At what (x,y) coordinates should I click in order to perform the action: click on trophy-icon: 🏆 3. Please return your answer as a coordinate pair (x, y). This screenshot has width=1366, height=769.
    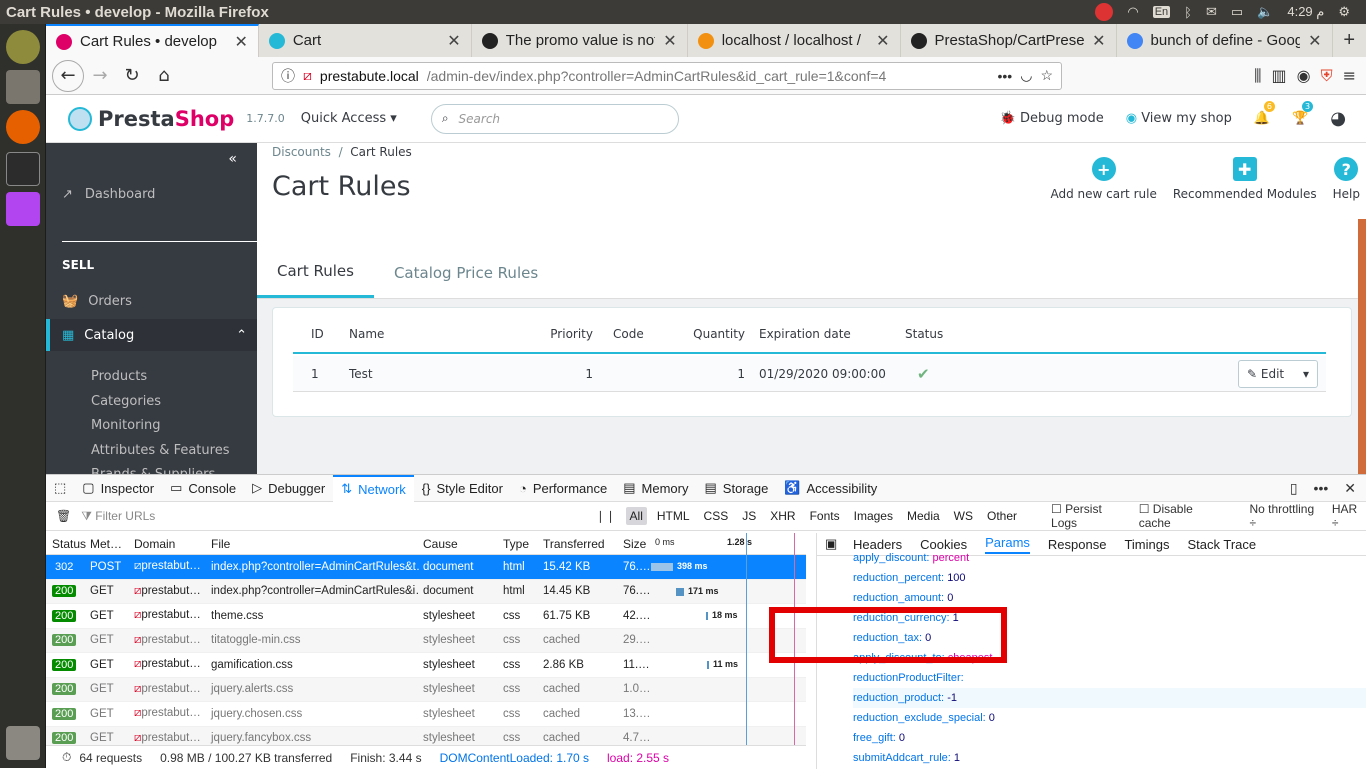
    Looking at the image, I should click on (1303, 113).